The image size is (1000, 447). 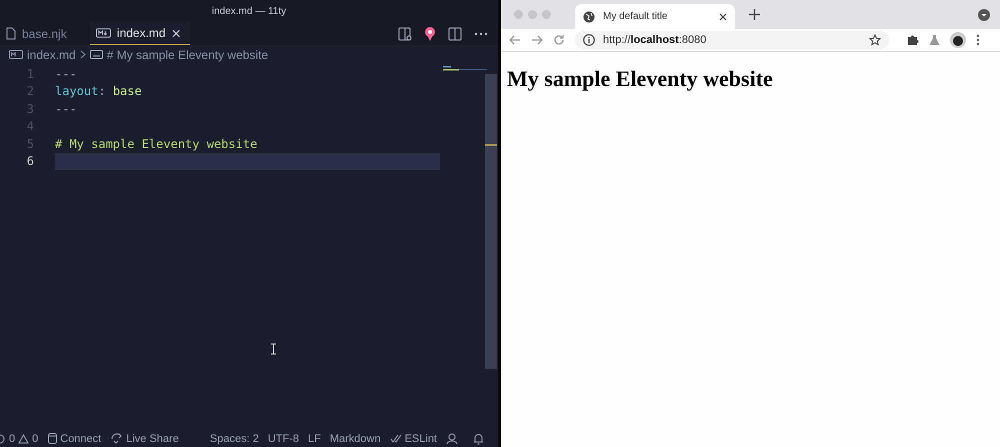 What do you see at coordinates (81, 438) in the screenshot?
I see `status-item: Connect` at bounding box center [81, 438].